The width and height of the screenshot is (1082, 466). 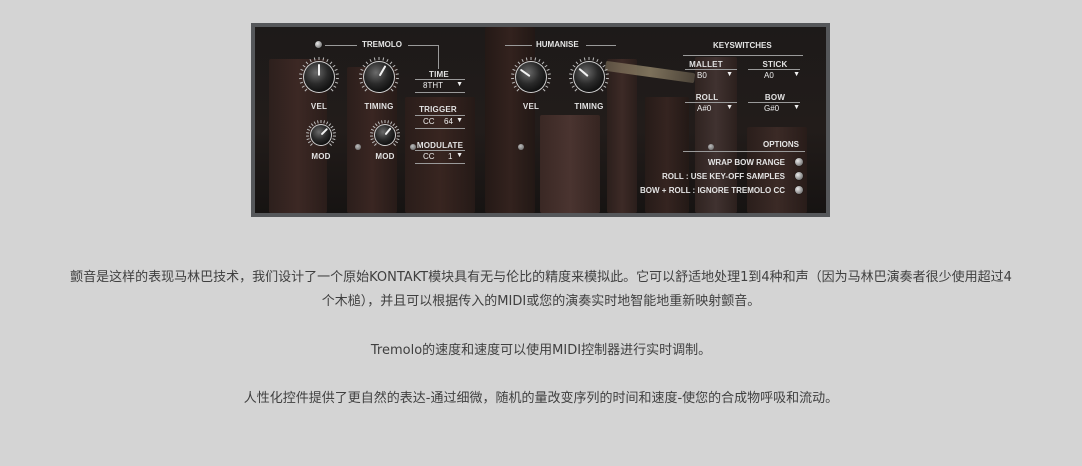 What do you see at coordinates (746, 162) in the screenshot?
I see `option-wrap-bow-range-label: WRAP BOW RANGE` at bounding box center [746, 162].